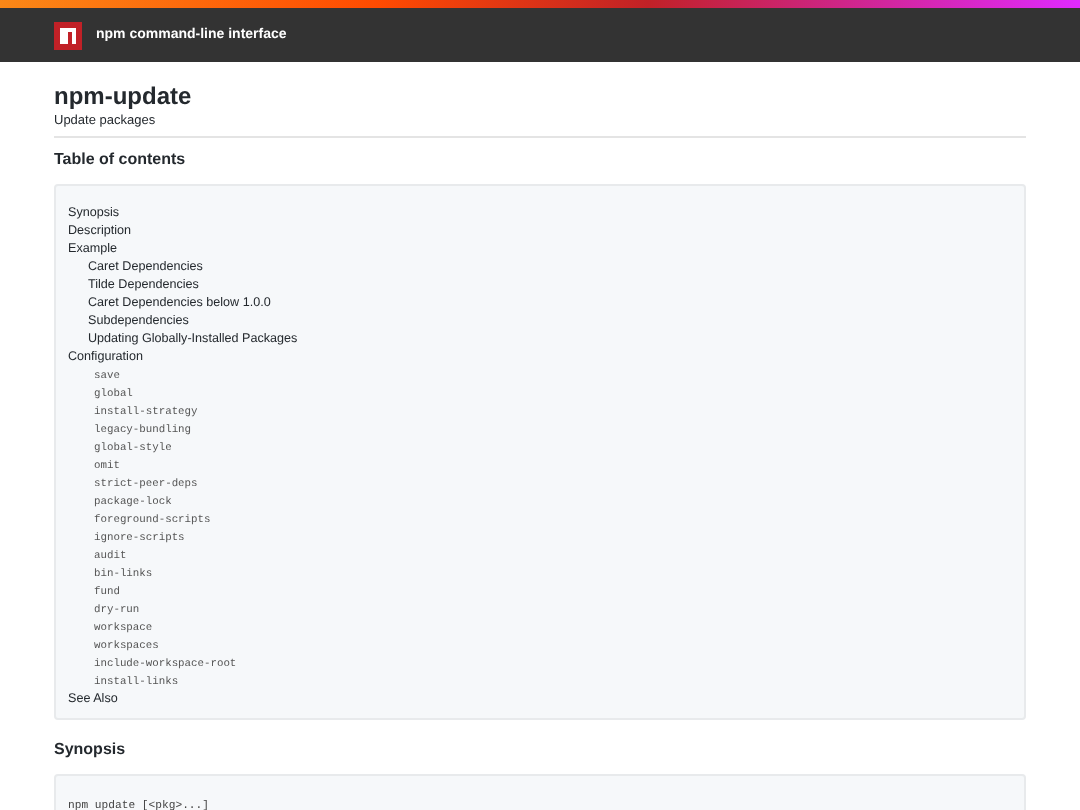 The width and height of the screenshot is (1080, 810). Describe the element at coordinates (124, 96) in the screenshot. I see `page-title: npm-update` at that location.